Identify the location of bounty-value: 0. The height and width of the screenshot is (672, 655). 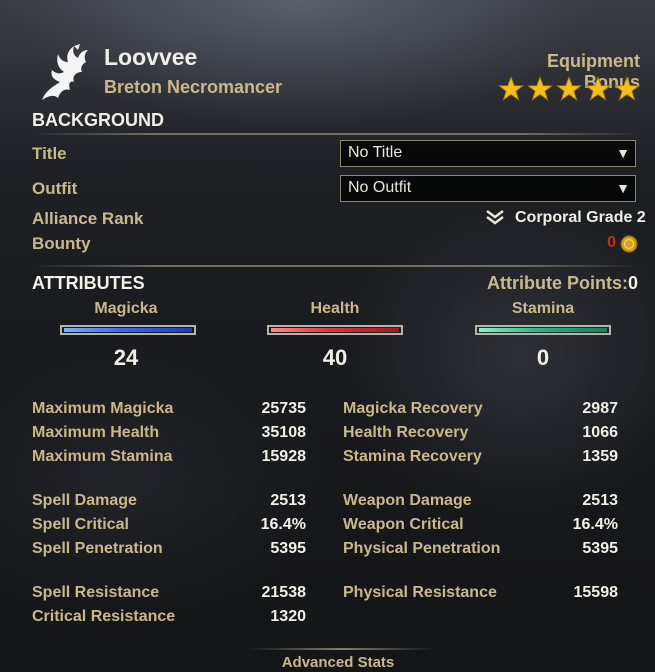
(611, 242).